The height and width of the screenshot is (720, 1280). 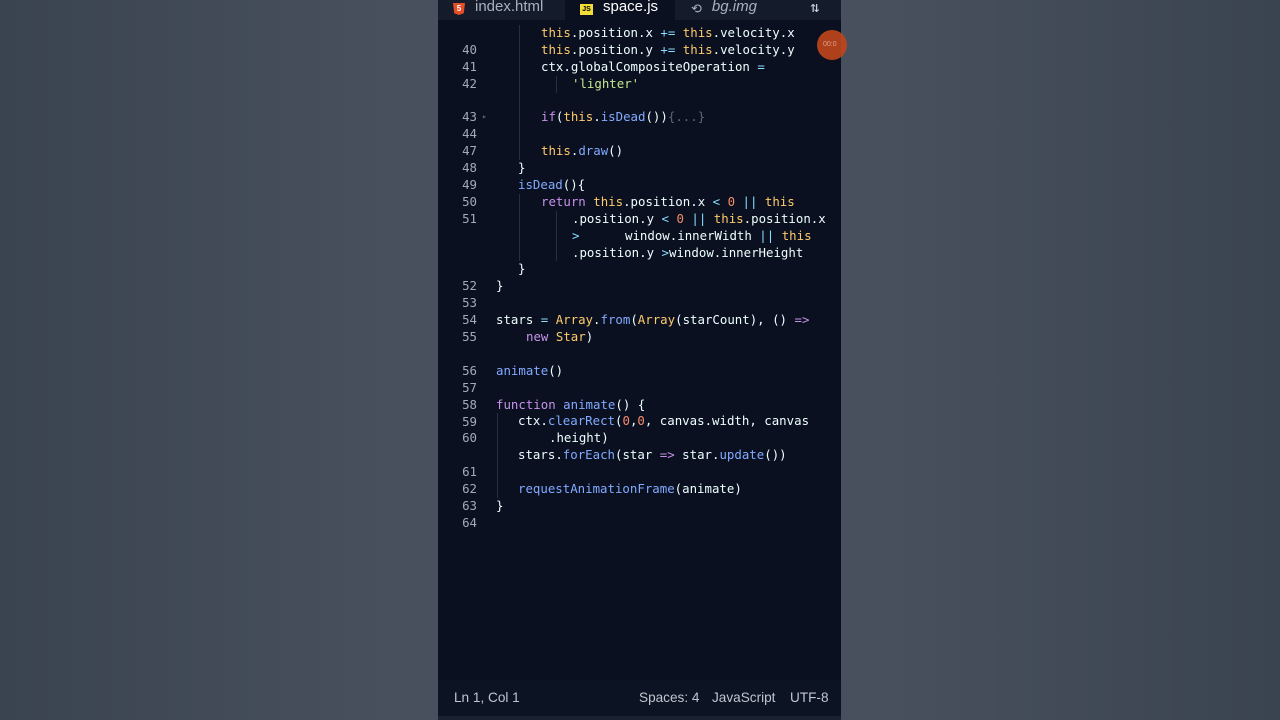 I want to click on code-text: ctx.clearRect(0,0, canvas.width, canvas, so click(x=664, y=421).